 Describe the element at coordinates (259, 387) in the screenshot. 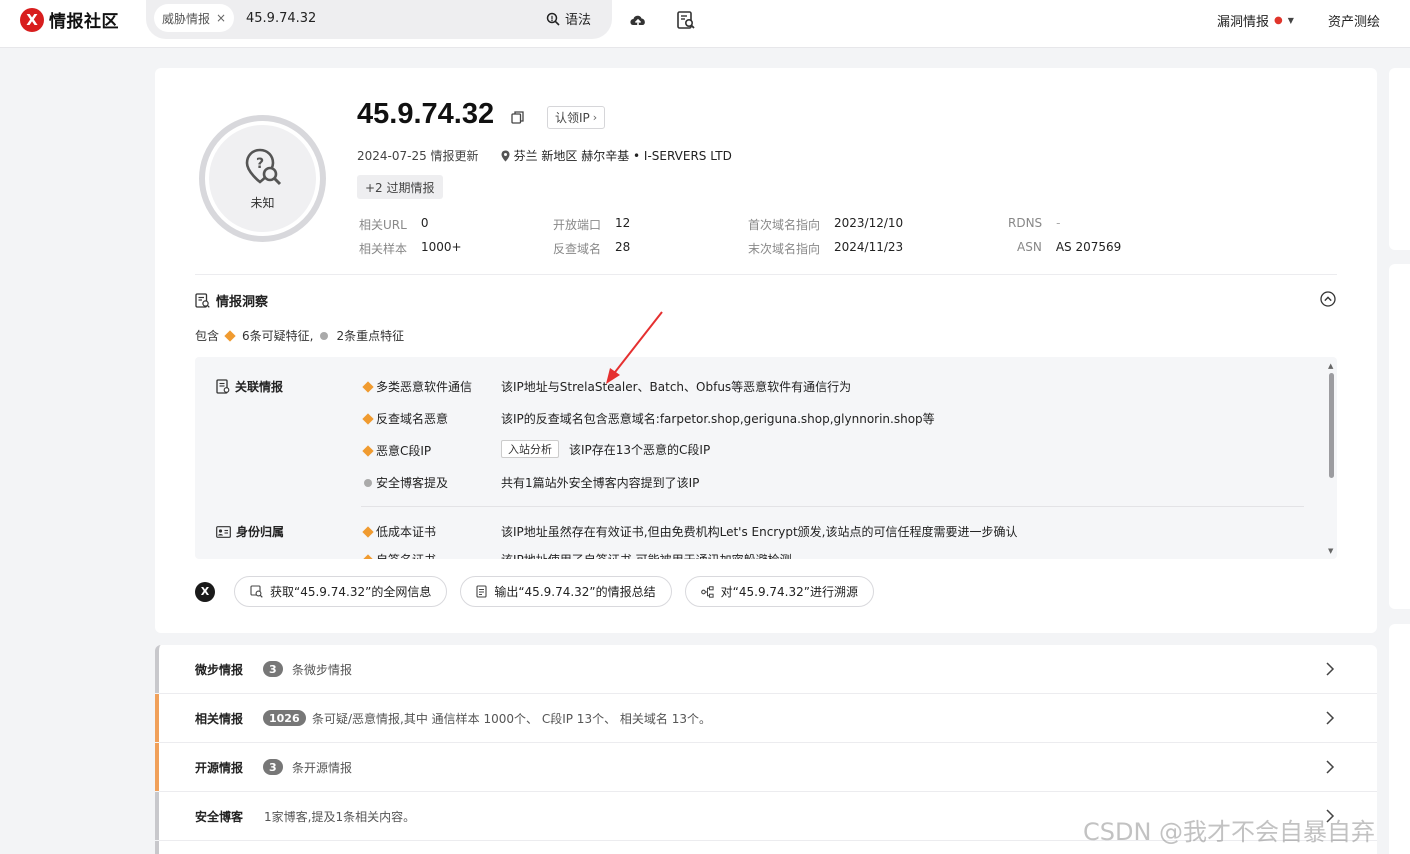

I see `group-title: 关联情报` at that location.